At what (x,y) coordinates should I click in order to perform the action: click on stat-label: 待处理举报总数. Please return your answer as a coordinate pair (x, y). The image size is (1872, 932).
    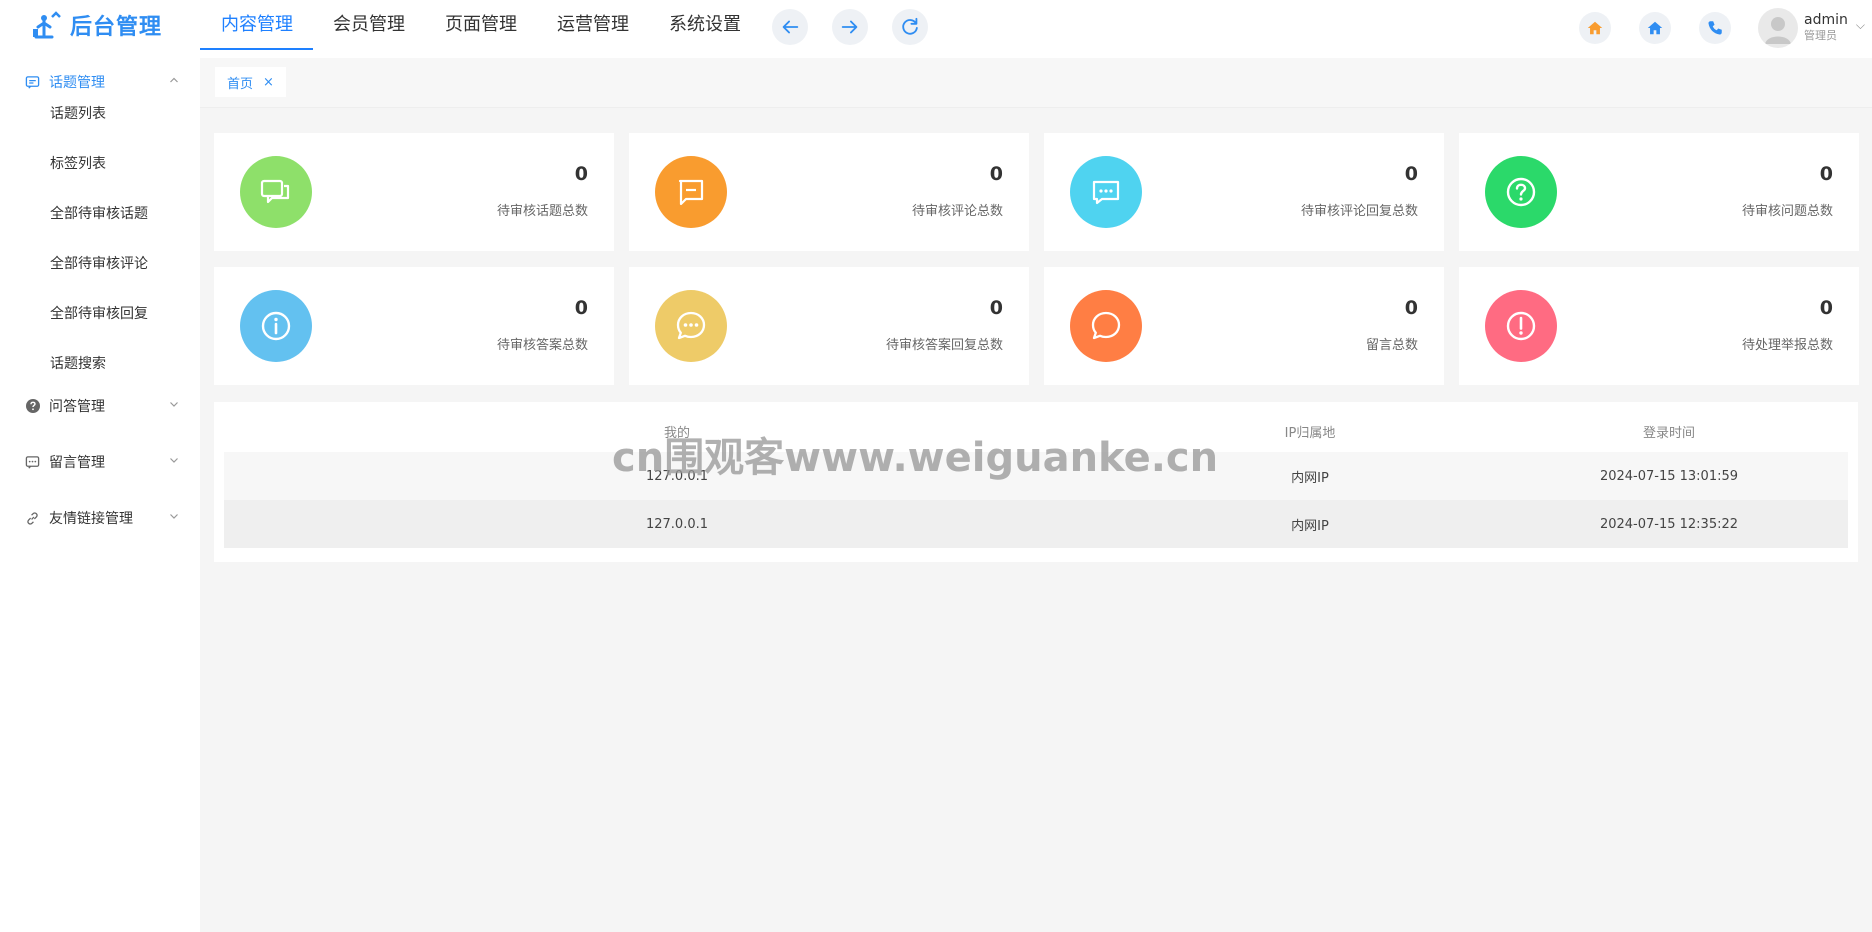
    Looking at the image, I should click on (1787, 345).